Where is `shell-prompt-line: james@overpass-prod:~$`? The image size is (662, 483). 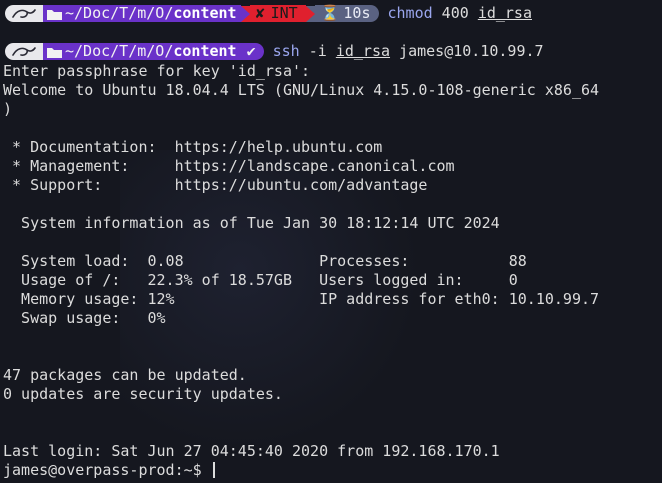 shell-prompt-line: james@overpass-prod:~$ is located at coordinates (109, 470).